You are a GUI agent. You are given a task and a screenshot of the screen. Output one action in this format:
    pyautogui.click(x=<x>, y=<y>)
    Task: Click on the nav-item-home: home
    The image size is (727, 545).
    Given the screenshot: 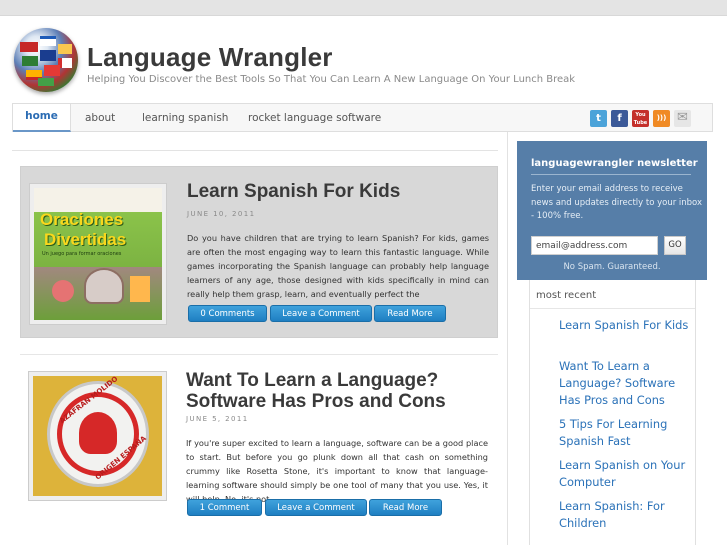 What is the action you would take?
    pyautogui.click(x=42, y=118)
    